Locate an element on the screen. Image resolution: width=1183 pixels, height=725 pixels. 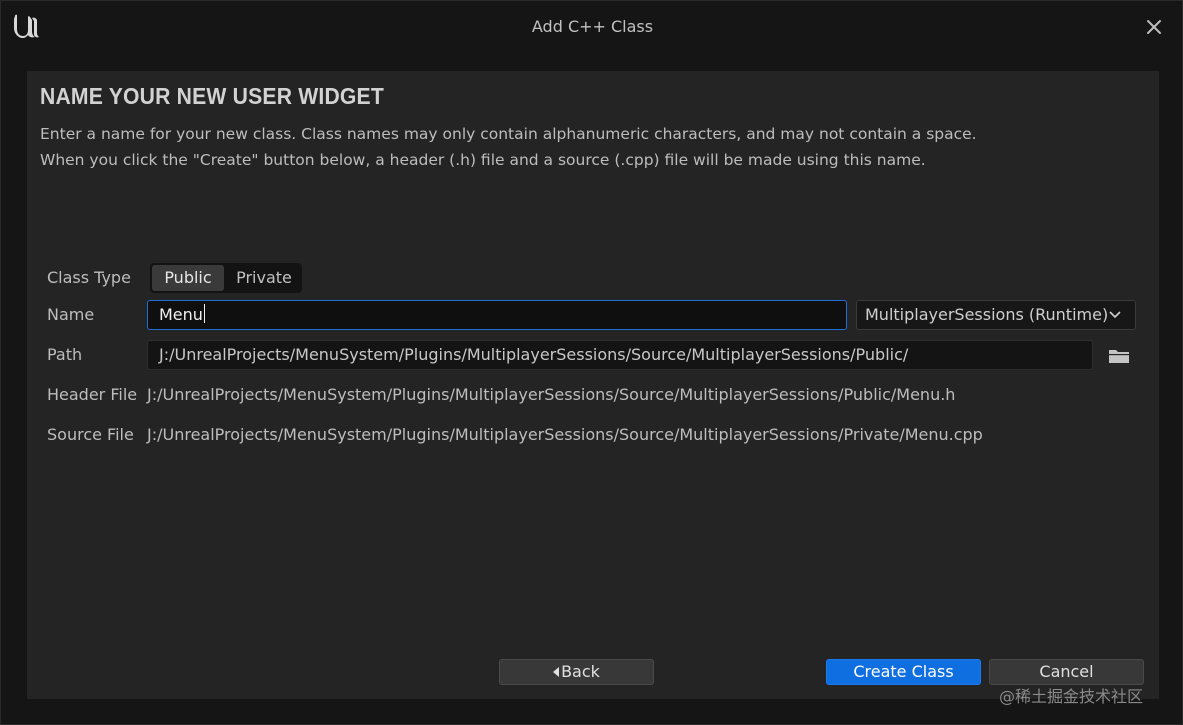
folder-icon is located at coordinates (1119, 356).